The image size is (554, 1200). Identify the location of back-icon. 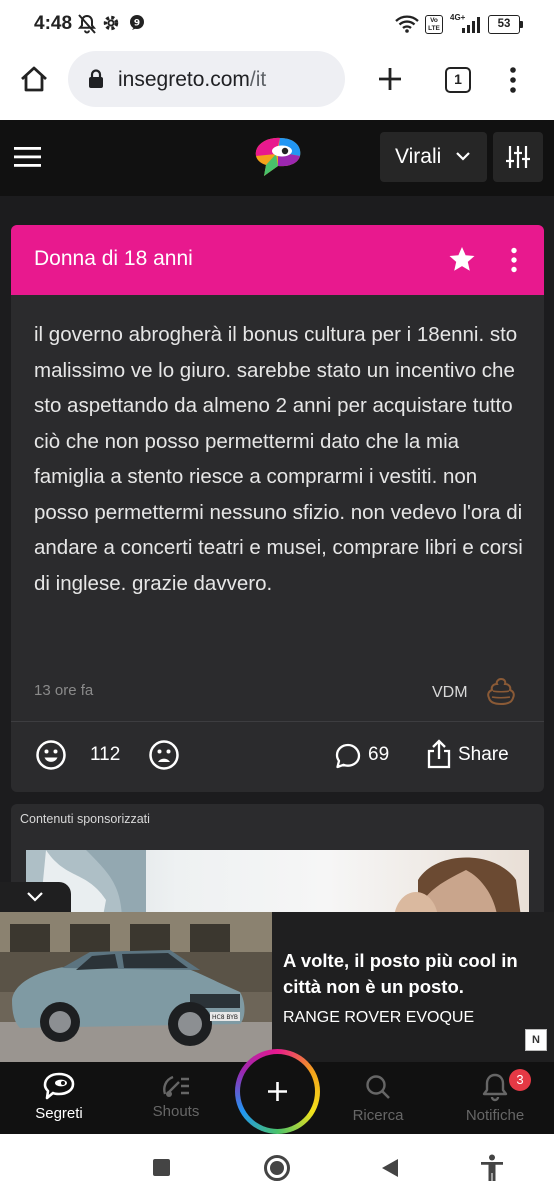
(390, 1168).